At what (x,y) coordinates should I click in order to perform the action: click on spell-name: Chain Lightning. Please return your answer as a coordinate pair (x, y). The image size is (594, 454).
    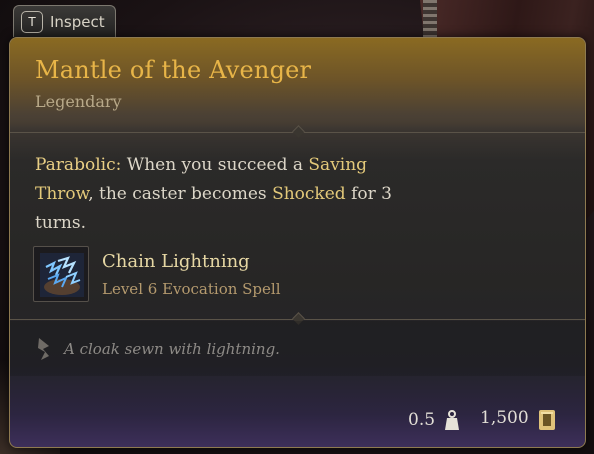
    Looking at the image, I should click on (176, 261).